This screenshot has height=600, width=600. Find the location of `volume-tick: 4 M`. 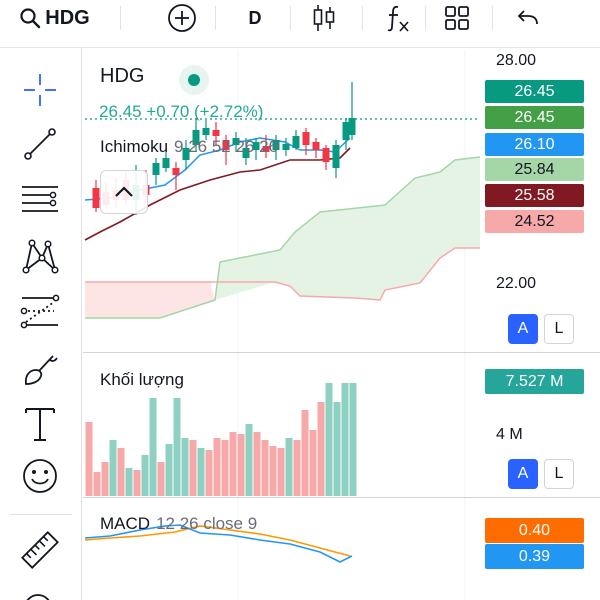

volume-tick: 4 M is located at coordinates (509, 434).